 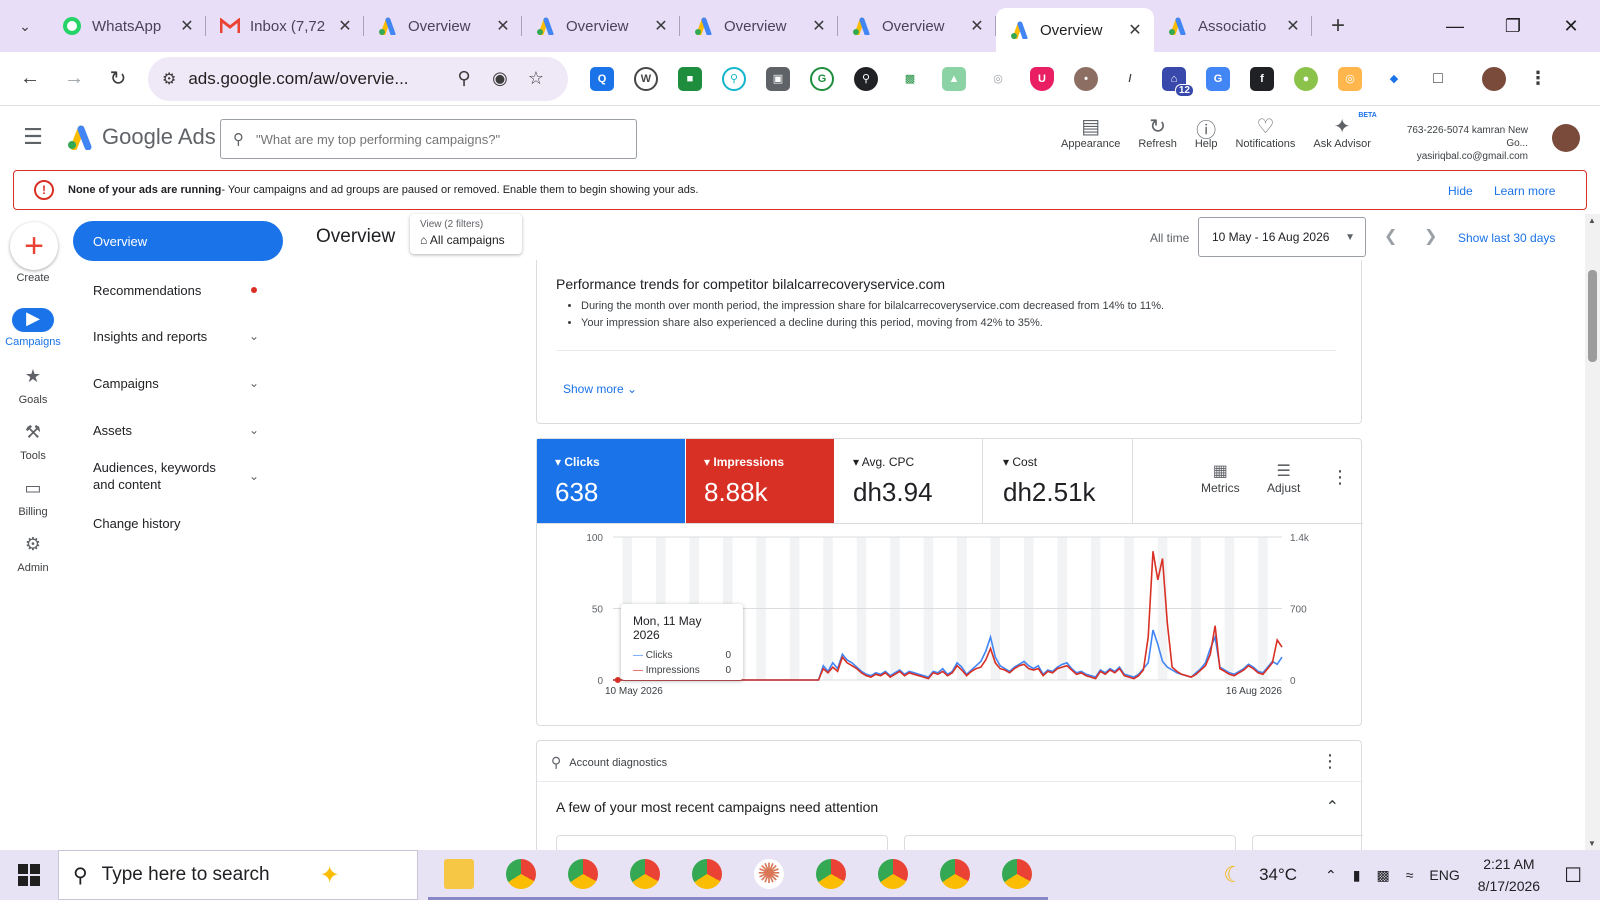 What do you see at coordinates (1538, 78) in the screenshot?
I see `menu-icon: ⋮` at bounding box center [1538, 78].